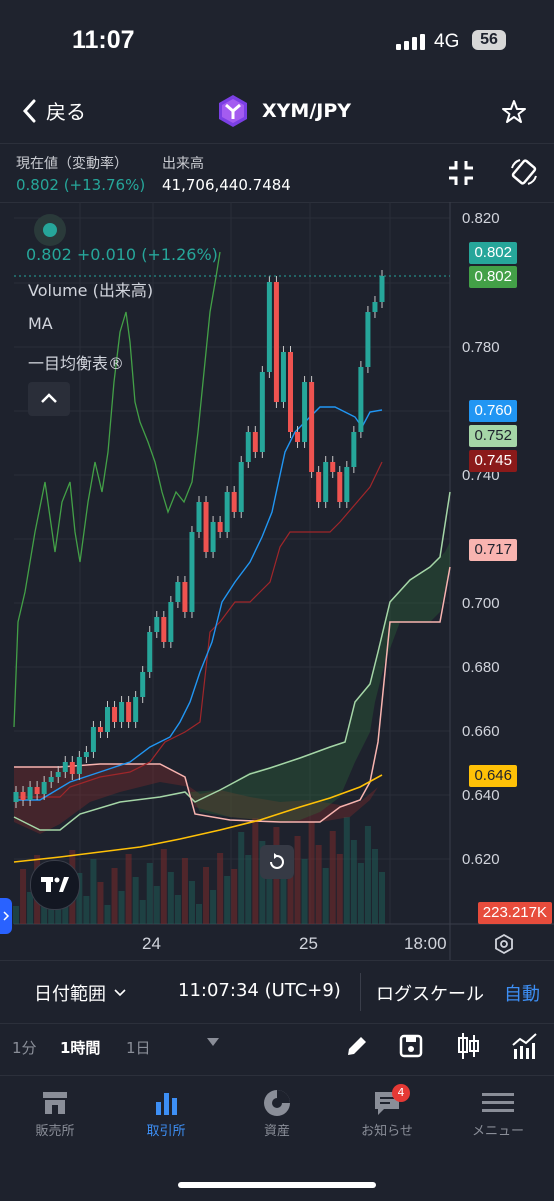 The width and height of the screenshot is (554, 1201). Describe the element at coordinates (55, 1131) in the screenshot. I see `tab-label: 販売所` at that location.